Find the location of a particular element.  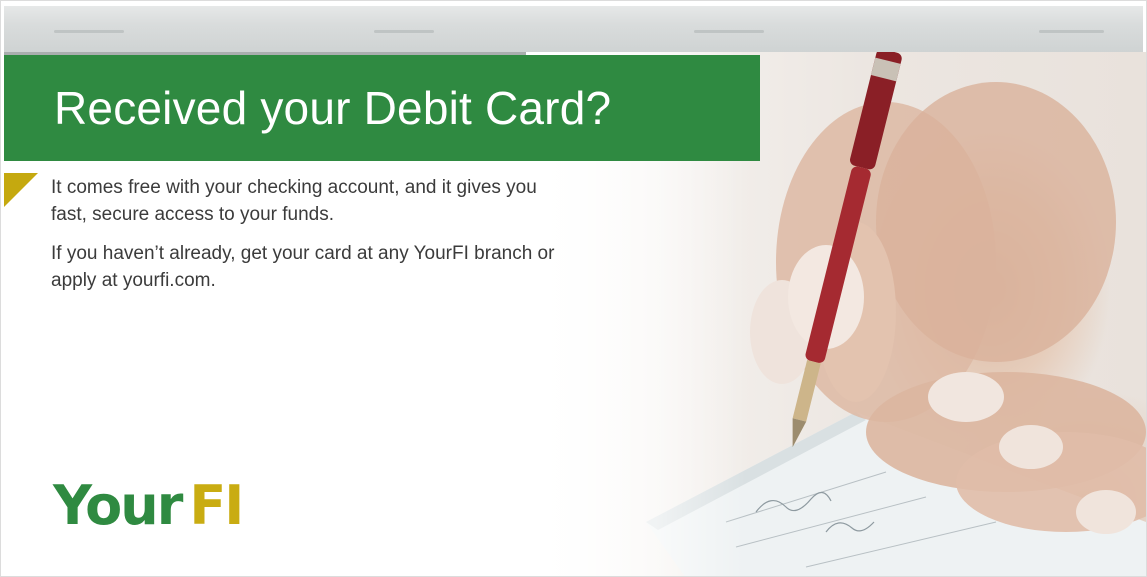

logo-fi: FI is located at coordinates (216, 505).